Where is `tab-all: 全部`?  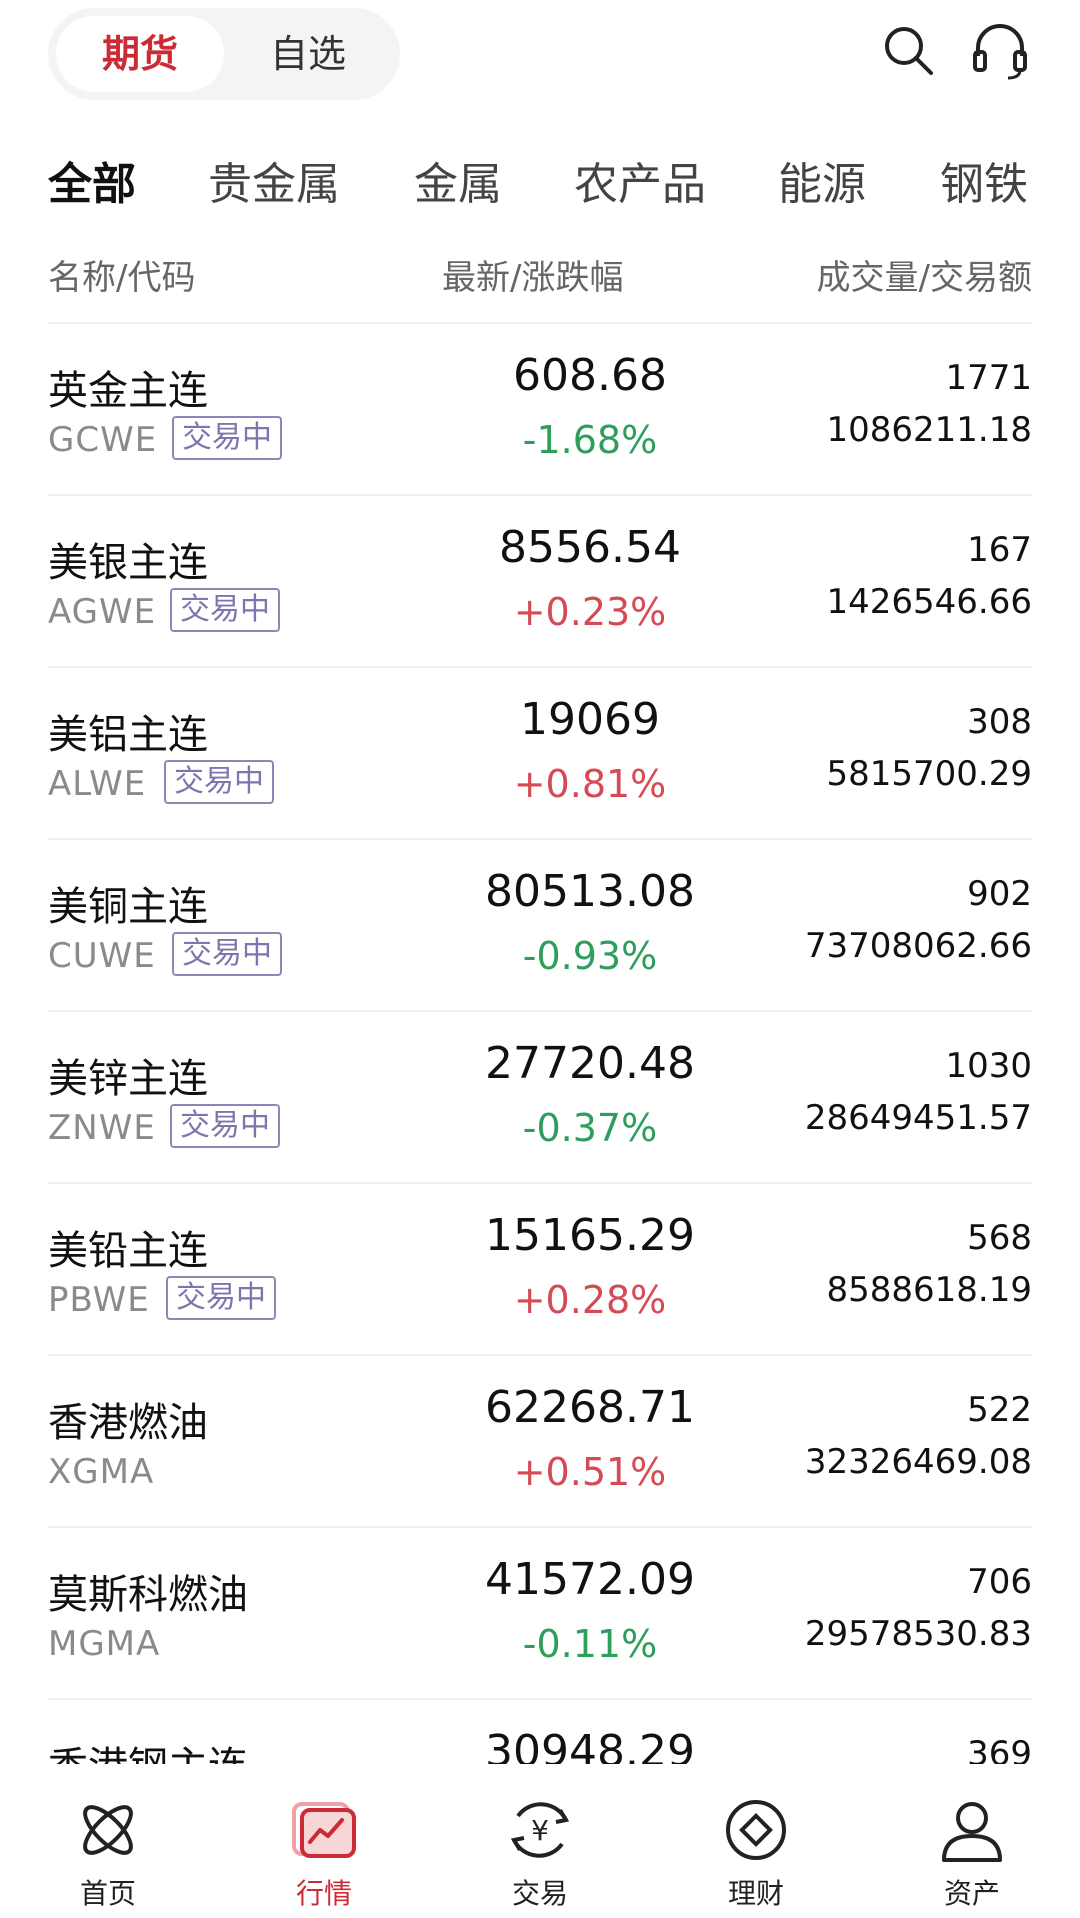
tab-all: 全部 is located at coordinates (92, 180).